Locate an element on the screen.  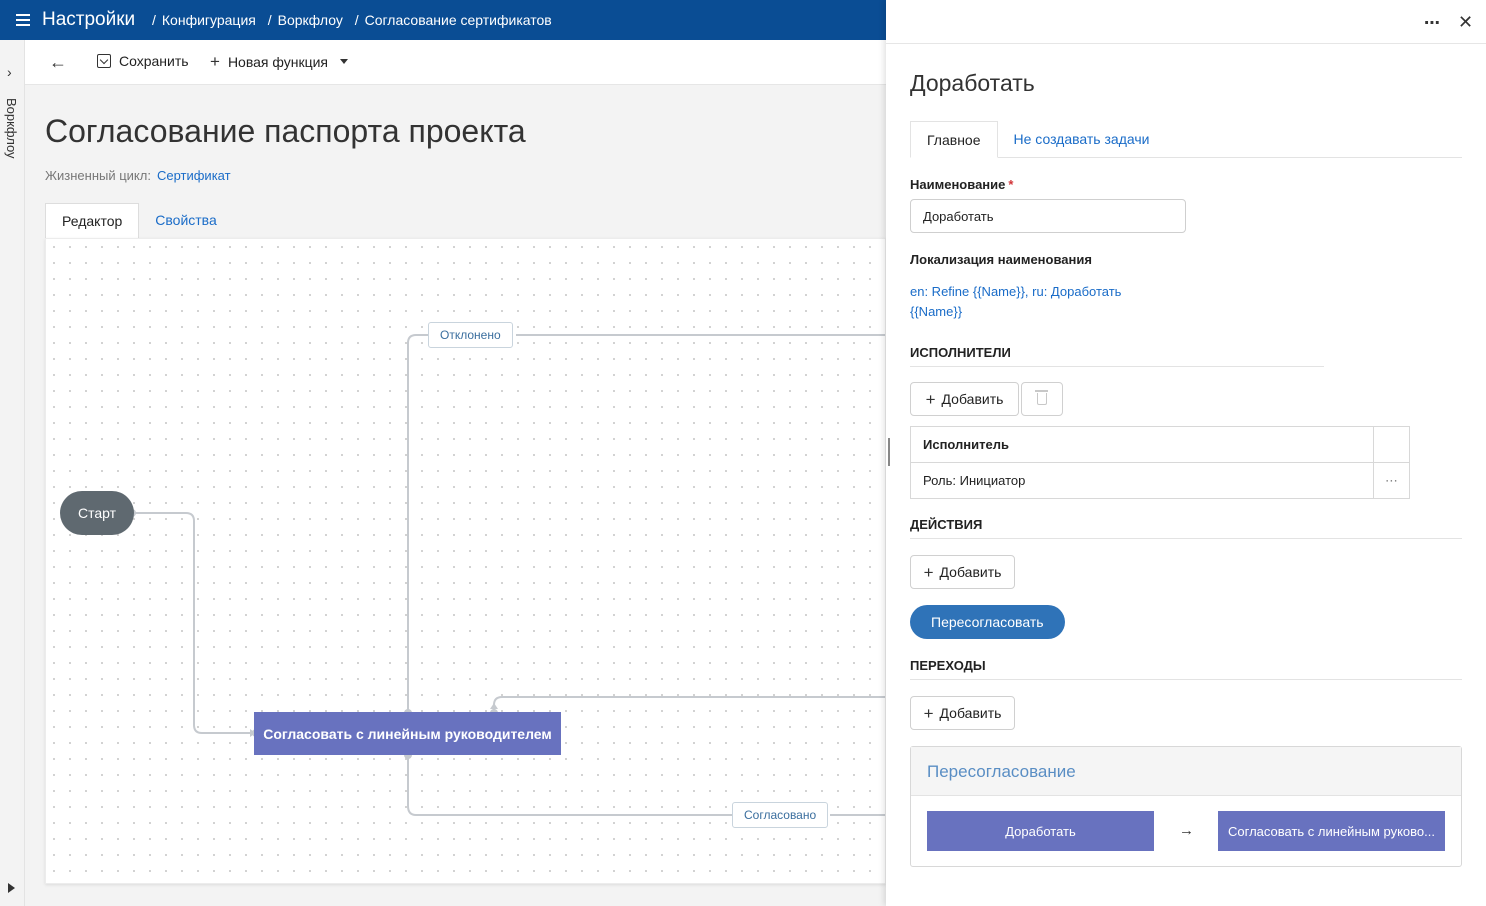
task-node: Согласовать с линейным руководителем is located at coordinates (407, 733).